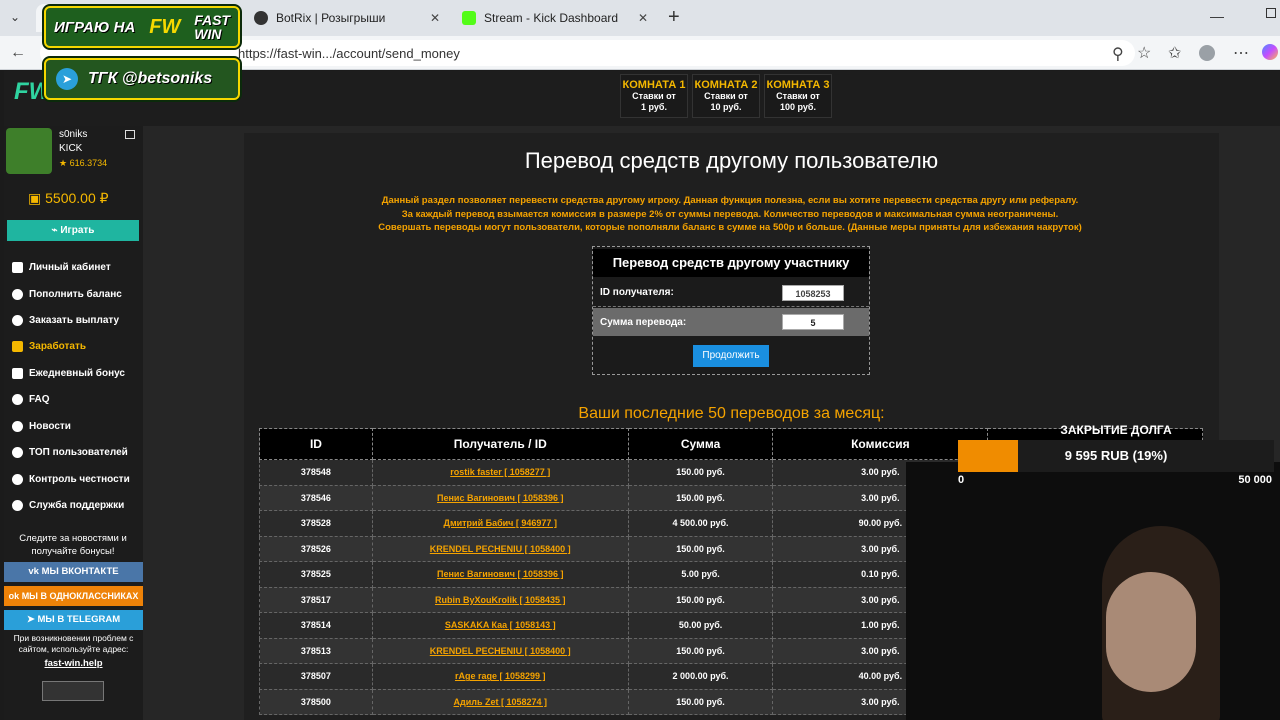  What do you see at coordinates (74, 320) in the screenshot?
I see `menu-label: Заказать выплату` at bounding box center [74, 320].